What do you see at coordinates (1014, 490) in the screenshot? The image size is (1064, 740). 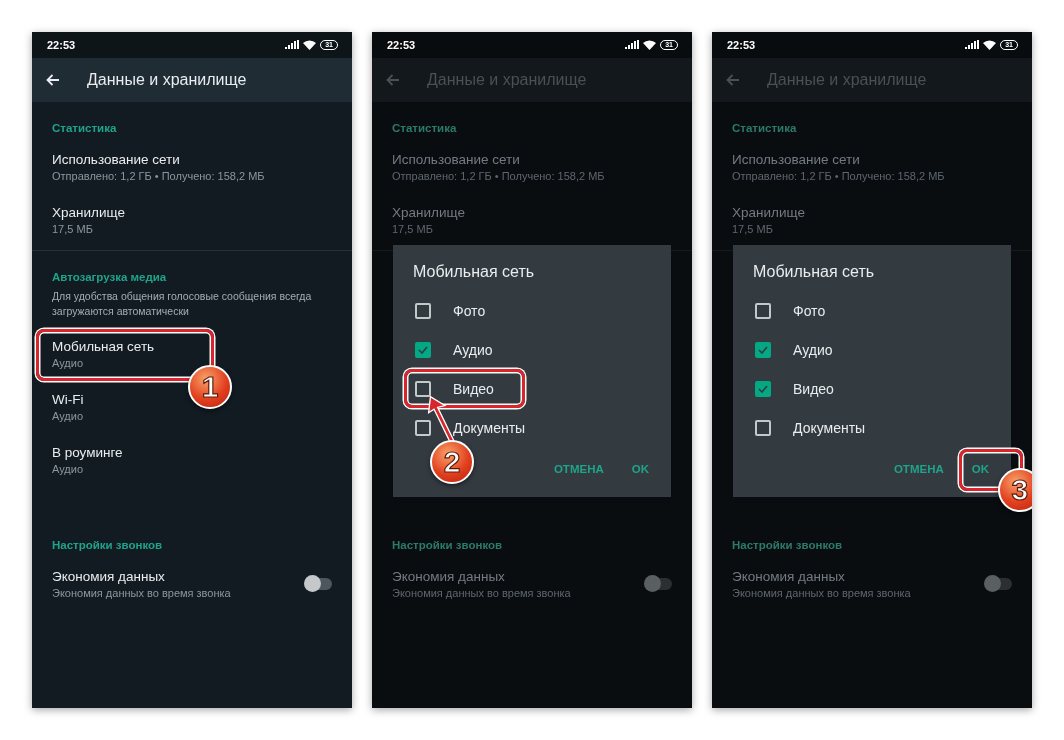 I see `callout-badge: 3` at bounding box center [1014, 490].